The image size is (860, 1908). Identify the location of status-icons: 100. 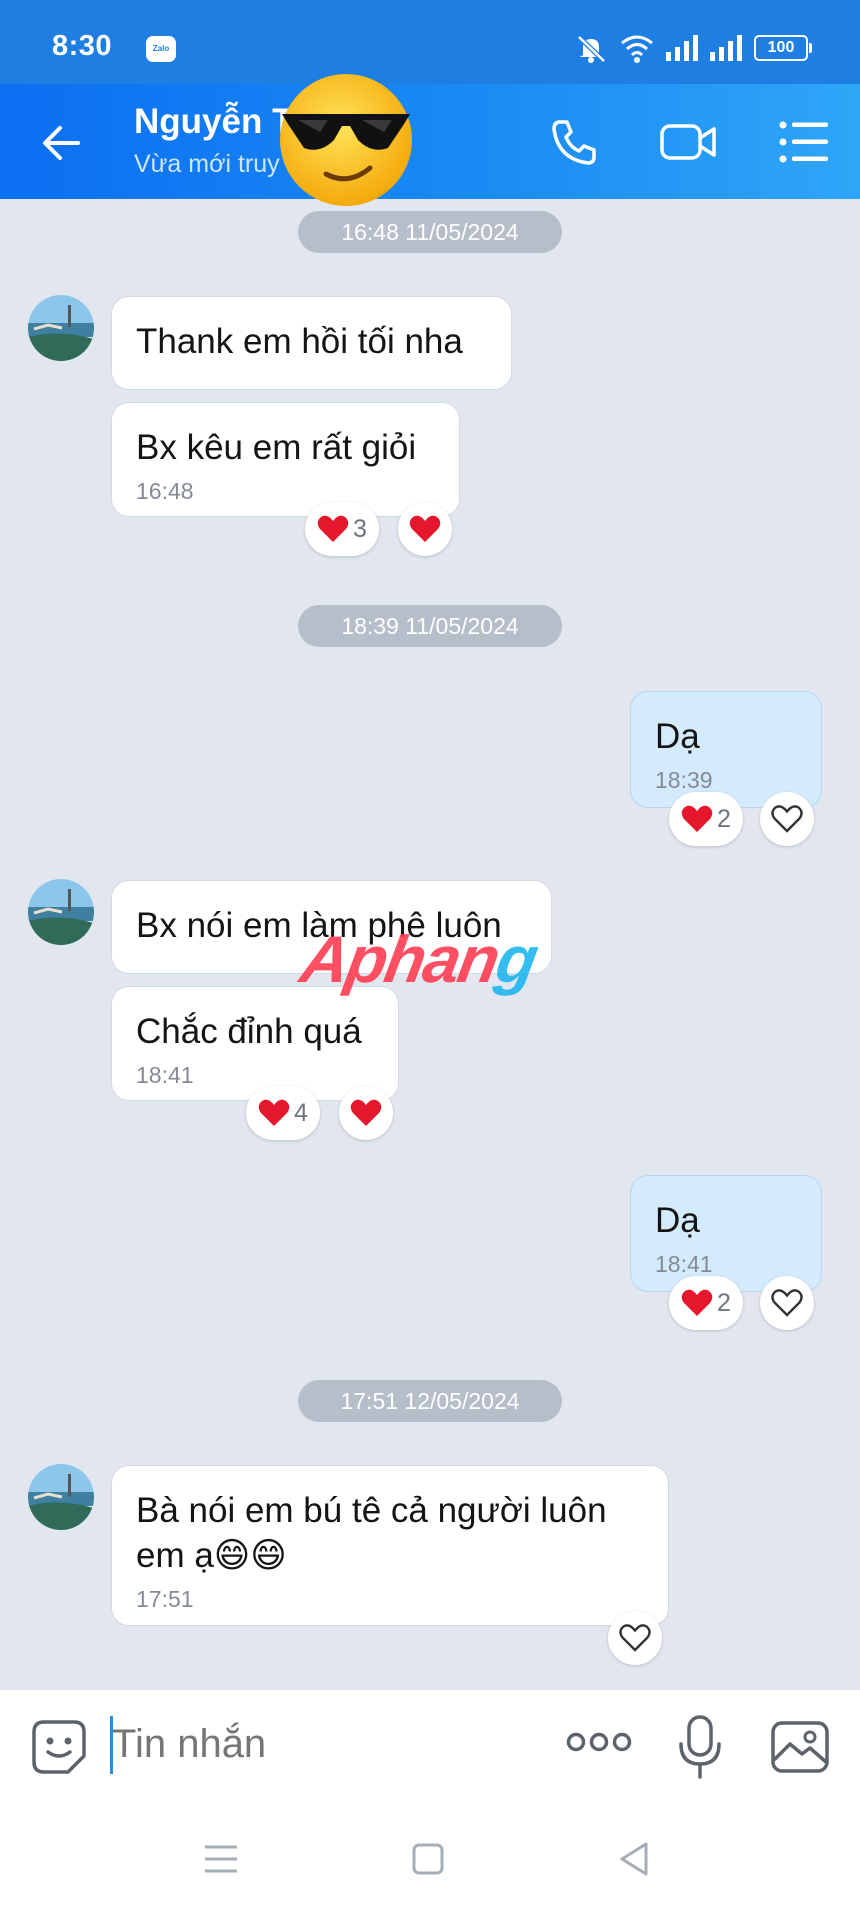
(693, 48).